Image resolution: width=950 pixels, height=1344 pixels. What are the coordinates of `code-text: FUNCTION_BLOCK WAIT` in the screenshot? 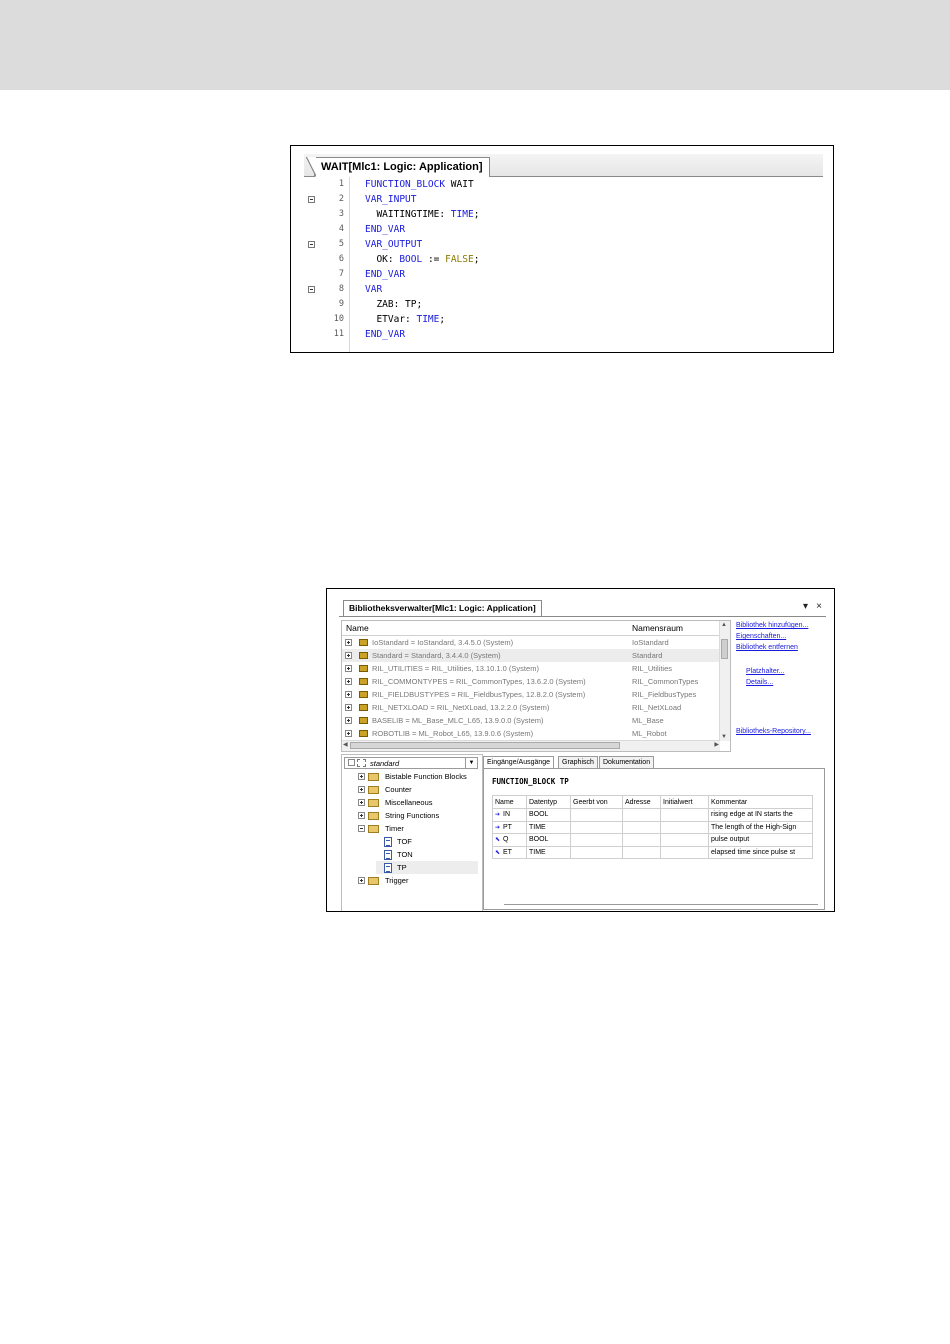 It's located at (419, 184).